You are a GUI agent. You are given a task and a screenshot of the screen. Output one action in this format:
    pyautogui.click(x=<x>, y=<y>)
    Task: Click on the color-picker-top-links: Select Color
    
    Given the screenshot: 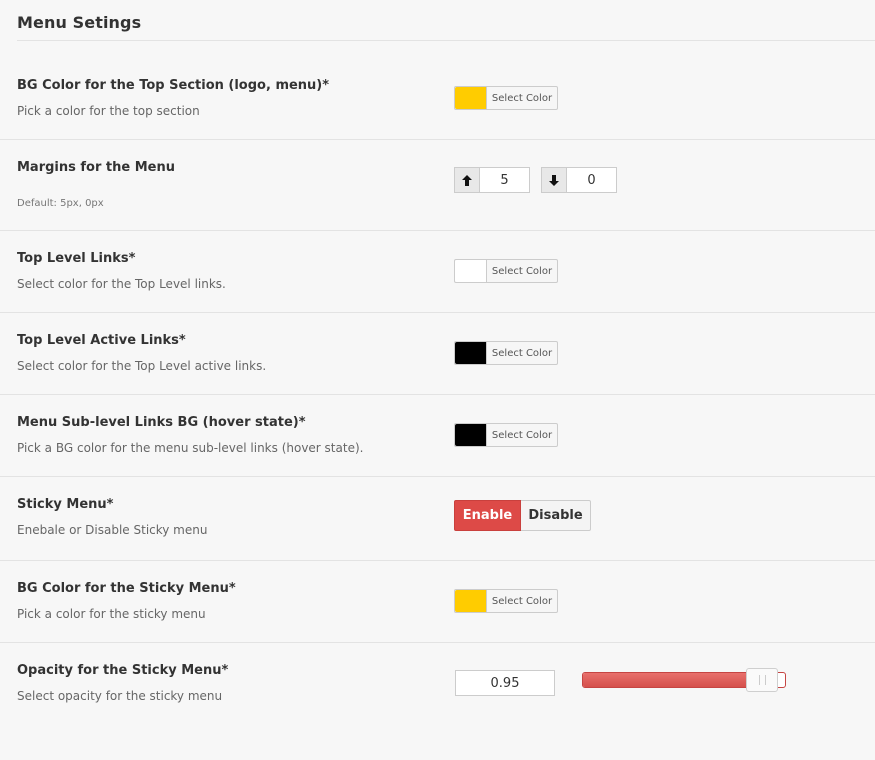 What is the action you would take?
    pyautogui.click(x=506, y=271)
    